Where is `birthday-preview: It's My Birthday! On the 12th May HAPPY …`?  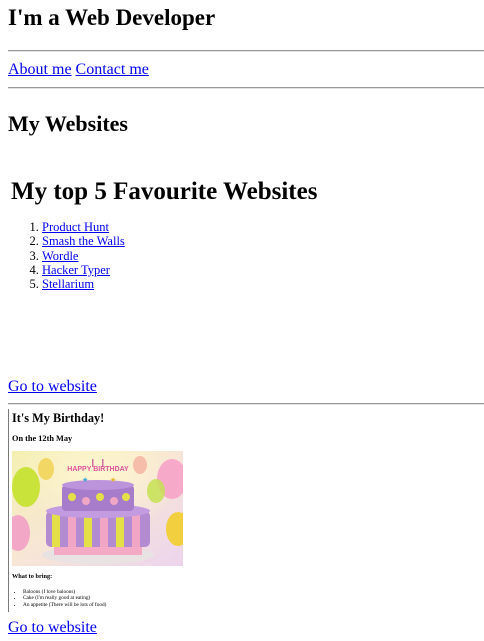
birthday-preview: It's My Birthday! On the 12th May HAPPY … is located at coordinates (98, 510).